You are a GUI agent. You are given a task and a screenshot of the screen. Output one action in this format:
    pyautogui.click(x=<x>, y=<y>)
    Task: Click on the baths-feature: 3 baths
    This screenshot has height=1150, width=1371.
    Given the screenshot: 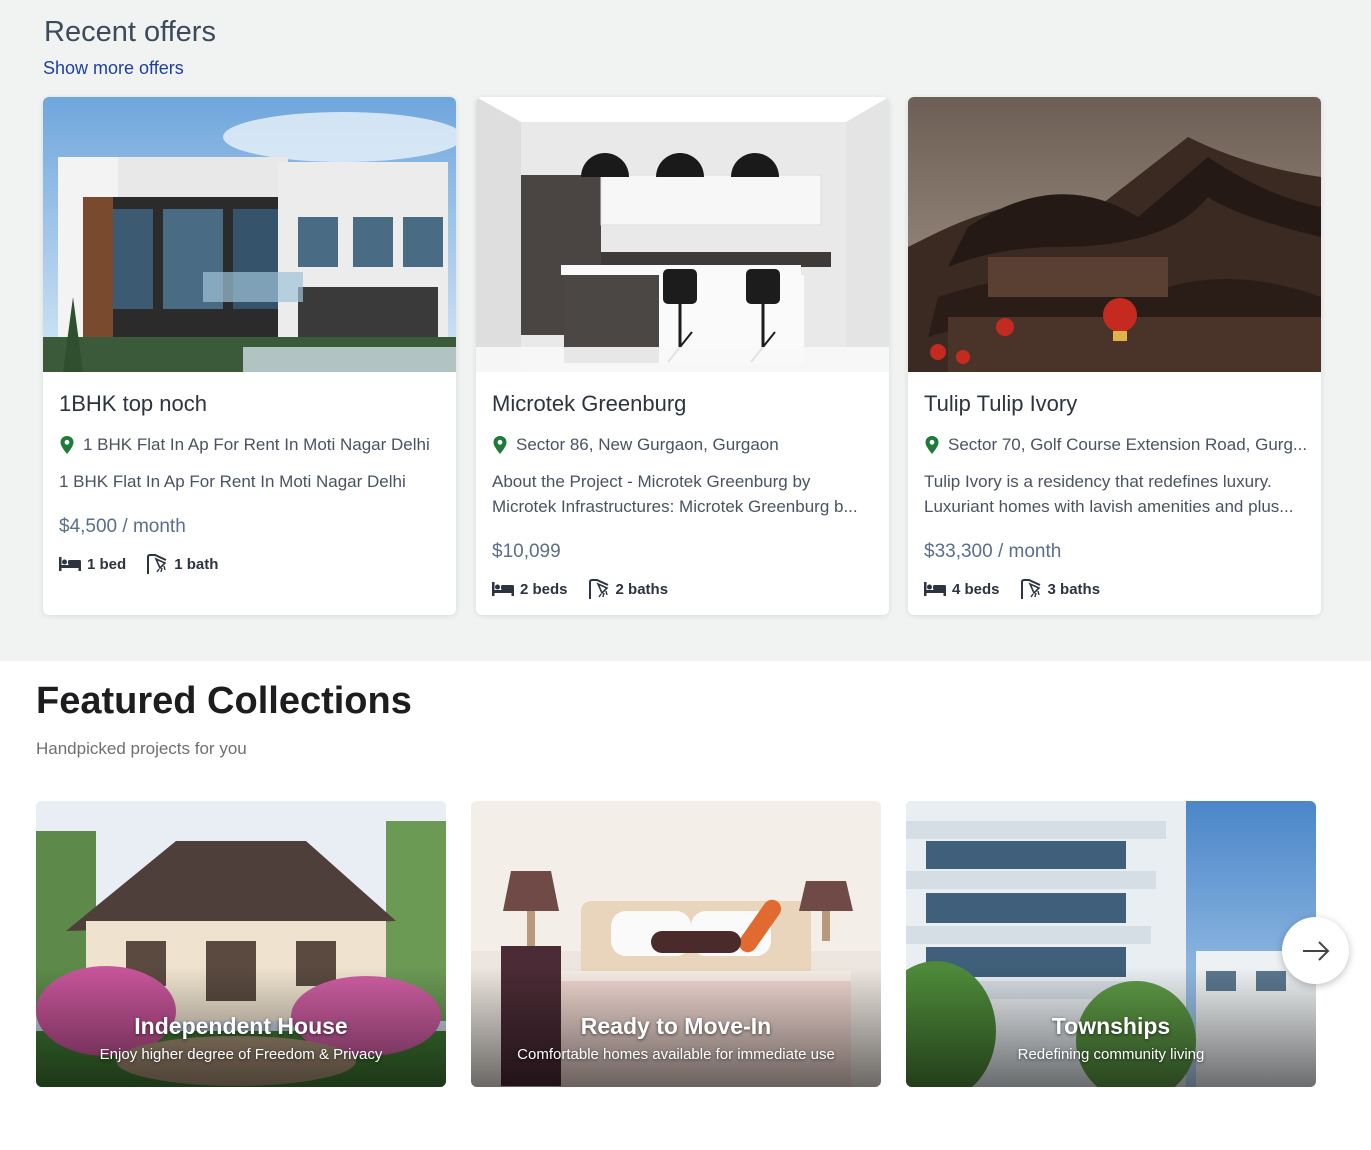 What is the action you would take?
    pyautogui.click(x=1060, y=589)
    